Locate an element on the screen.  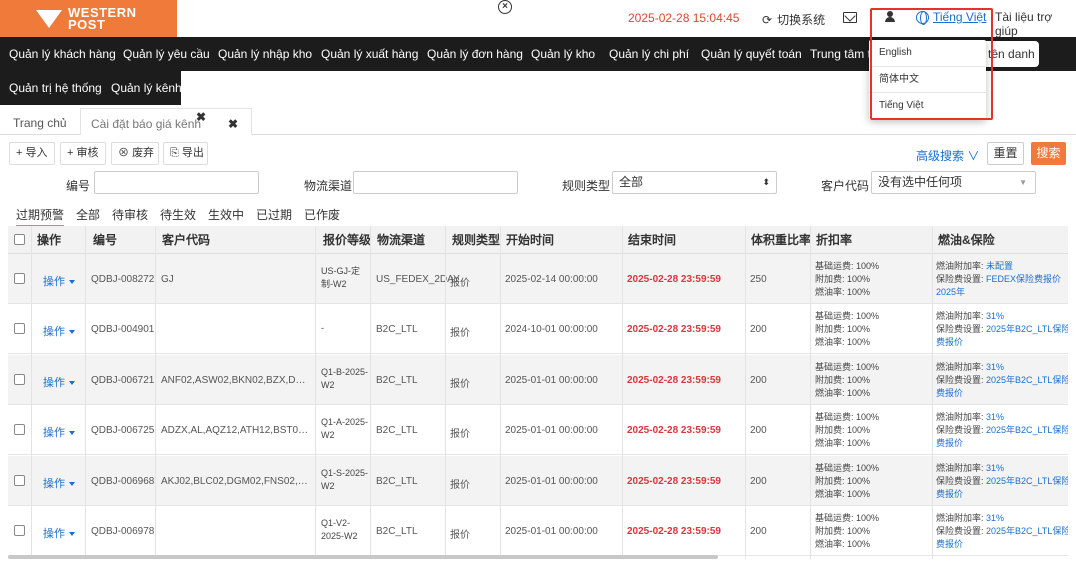
import-button: + 导入 is located at coordinates (32, 153).